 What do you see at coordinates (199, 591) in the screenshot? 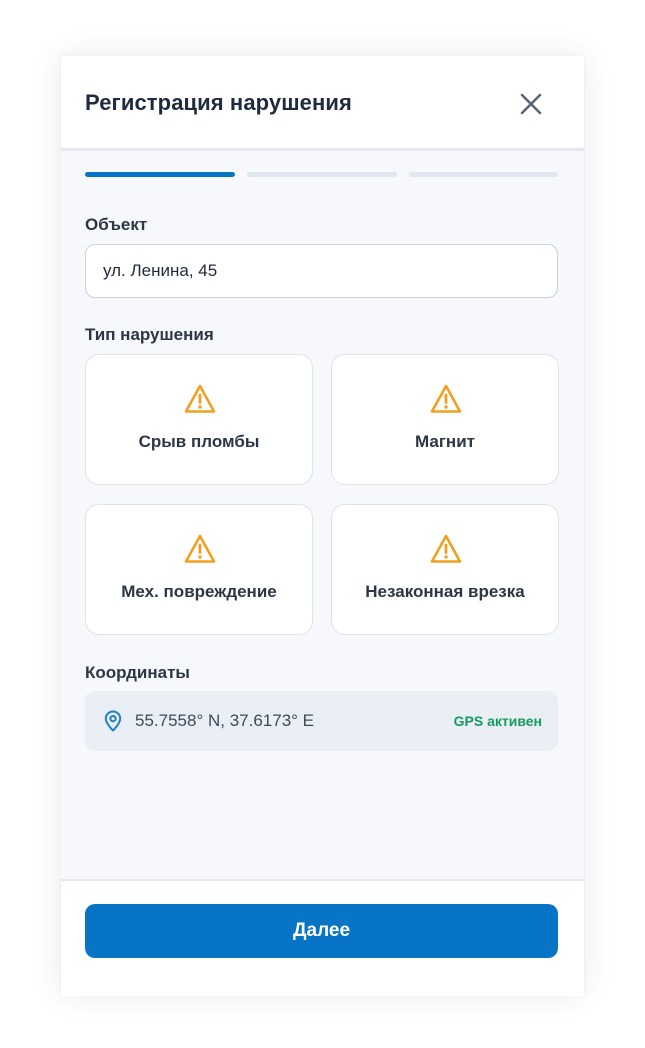
I see `violation-option-label: Мех. повреждение` at bounding box center [199, 591].